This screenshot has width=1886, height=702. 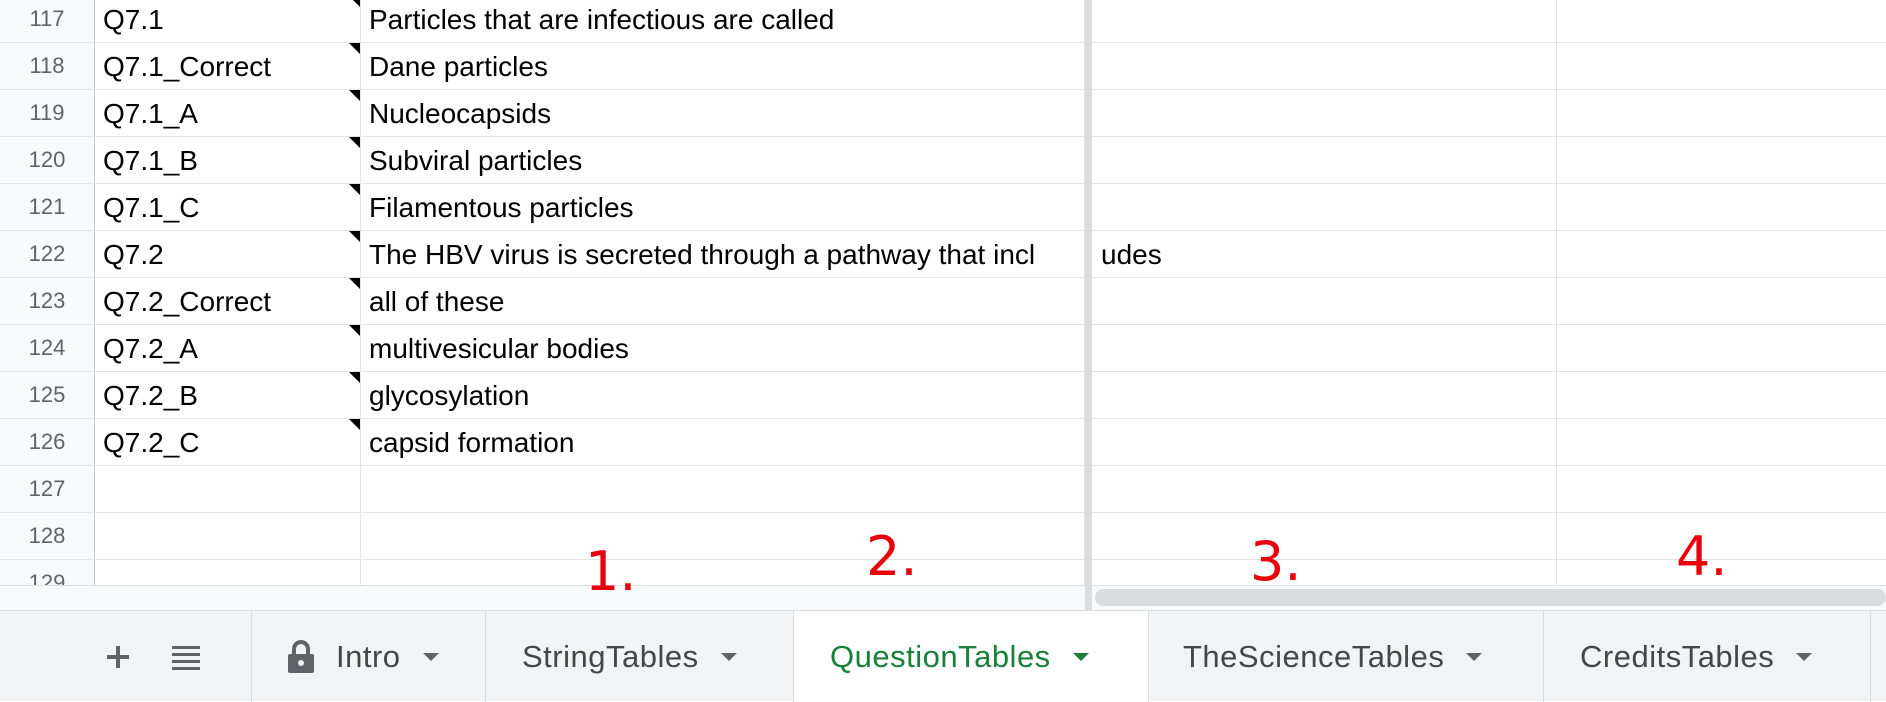 I want to click on annotation-3: 3., so click(x=1276, y=561).